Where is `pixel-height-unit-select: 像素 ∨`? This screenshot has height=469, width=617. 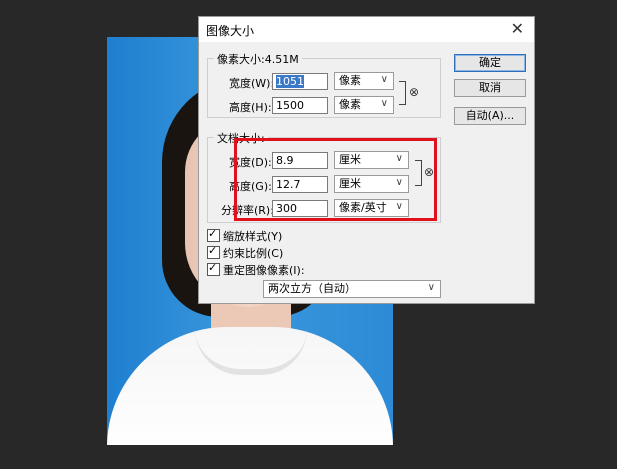
pixel-height-unit-select: 像素 ∨ is located at coordinates (364, 105).